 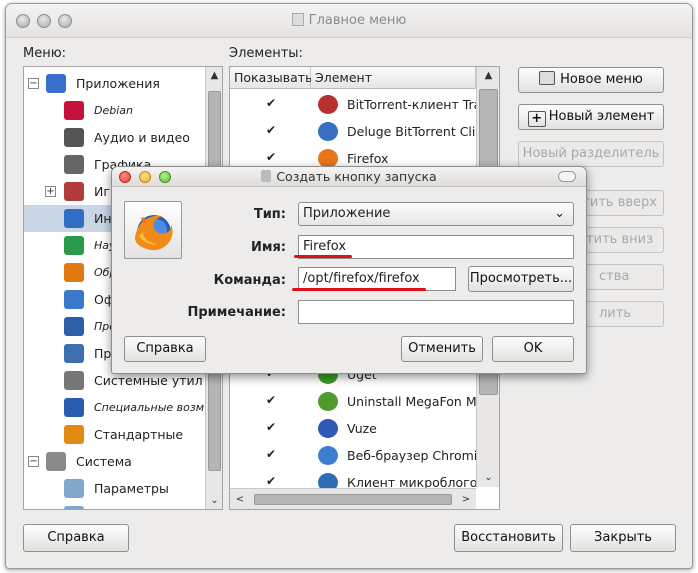 What do you see at coordinates (56, 461) in the screenshot?
I see `system-icon` at bounding box center [56, 461].